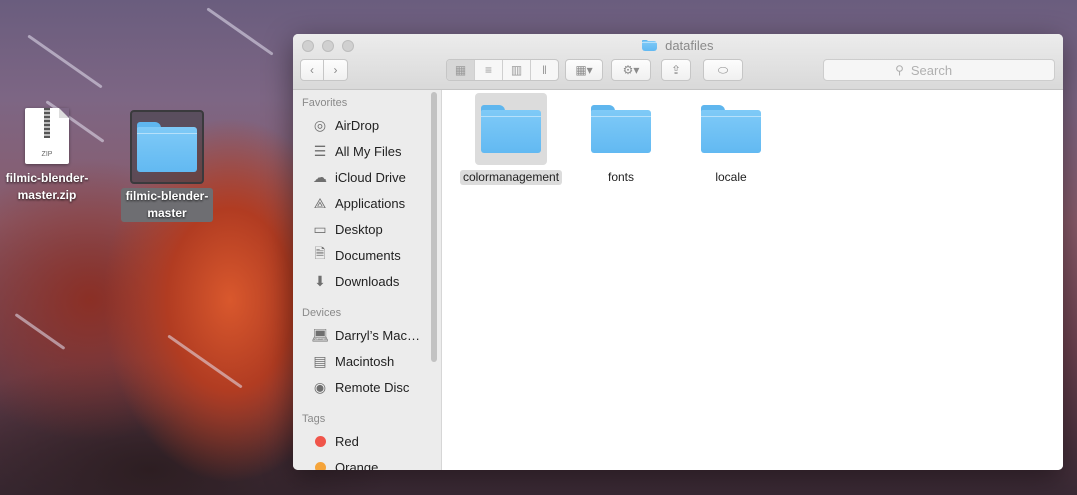  I want to click on sidebar-item-documents: 🗎 Documents, so click(367, 255).